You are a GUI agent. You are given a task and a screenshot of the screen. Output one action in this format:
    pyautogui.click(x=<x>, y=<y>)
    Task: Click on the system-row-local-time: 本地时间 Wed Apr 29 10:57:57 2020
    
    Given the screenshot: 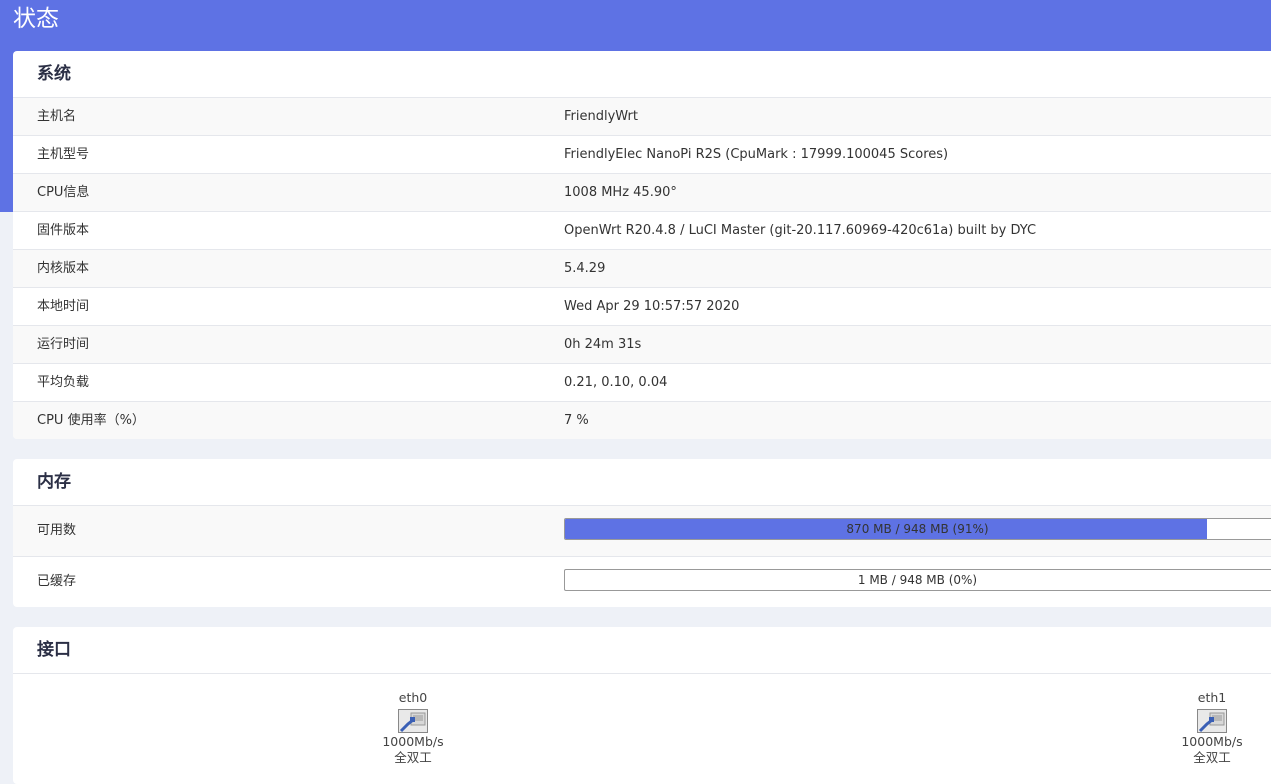 What is the action you would take?
    pyautogui.click(x=642, y=307)
    